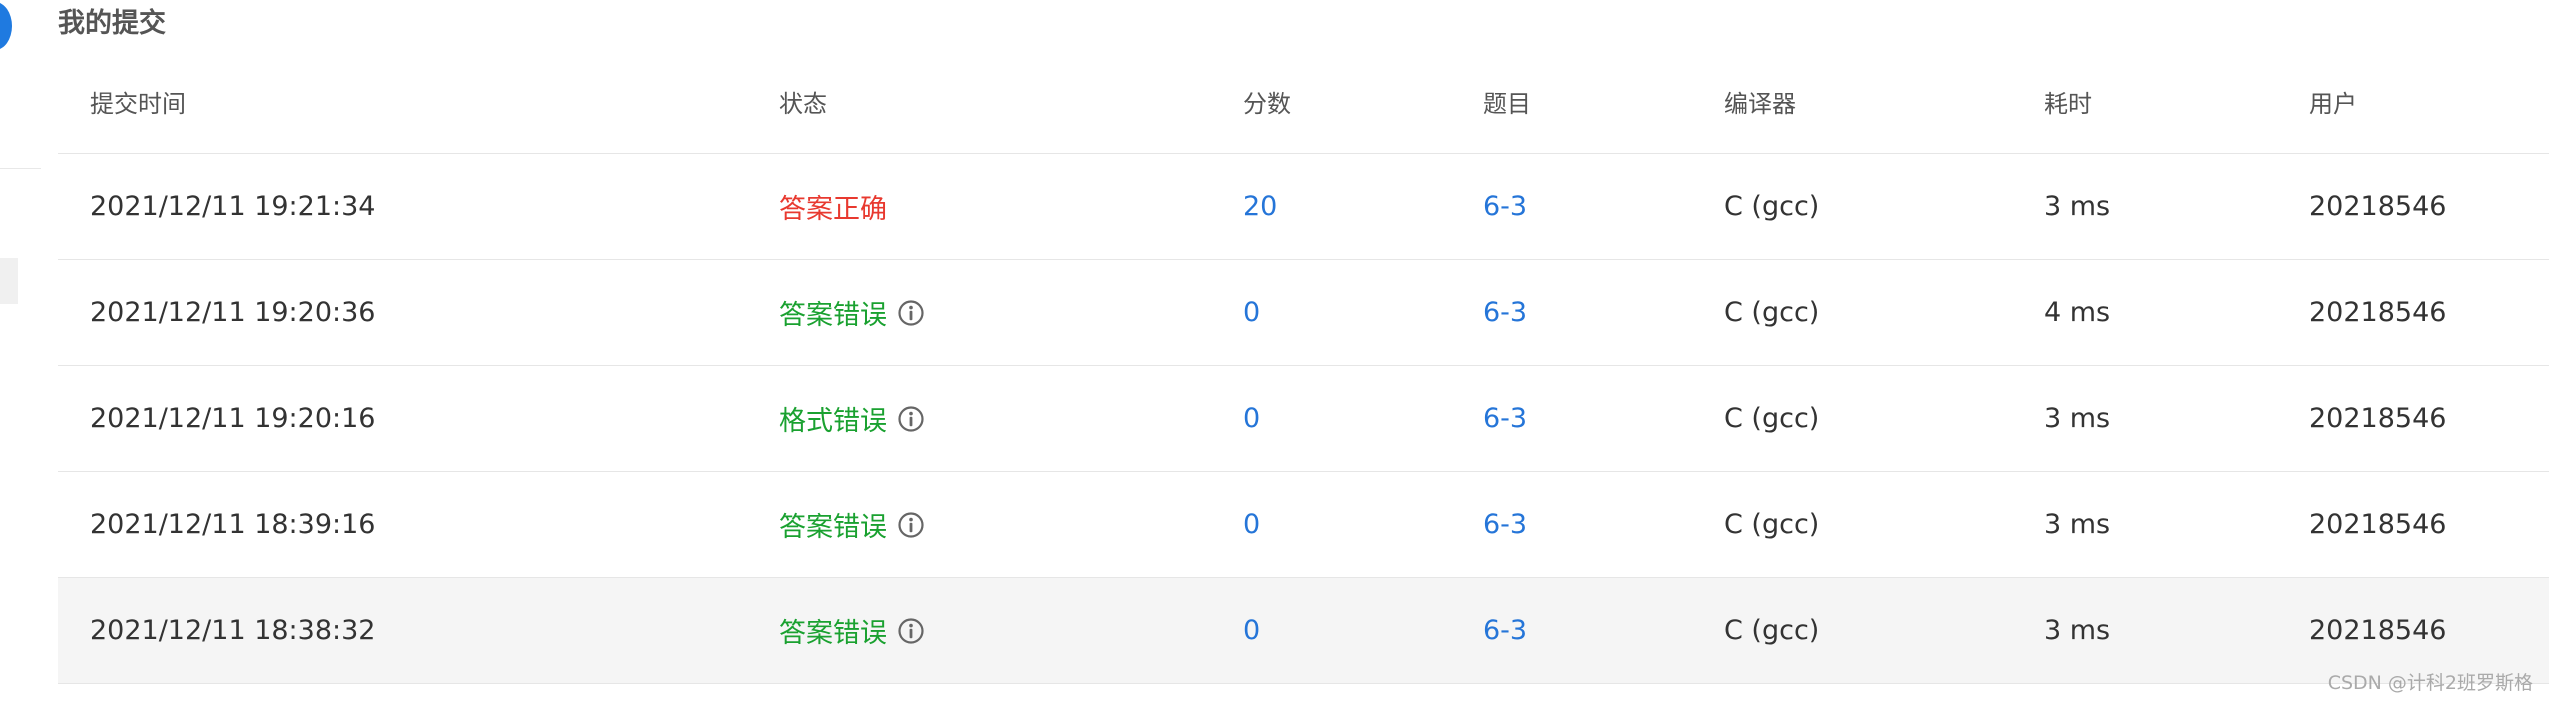  What do you see at coordinates (1260, 206) in the screenshot?
I see `score-link: 20` at bounding box center [1260, 206].